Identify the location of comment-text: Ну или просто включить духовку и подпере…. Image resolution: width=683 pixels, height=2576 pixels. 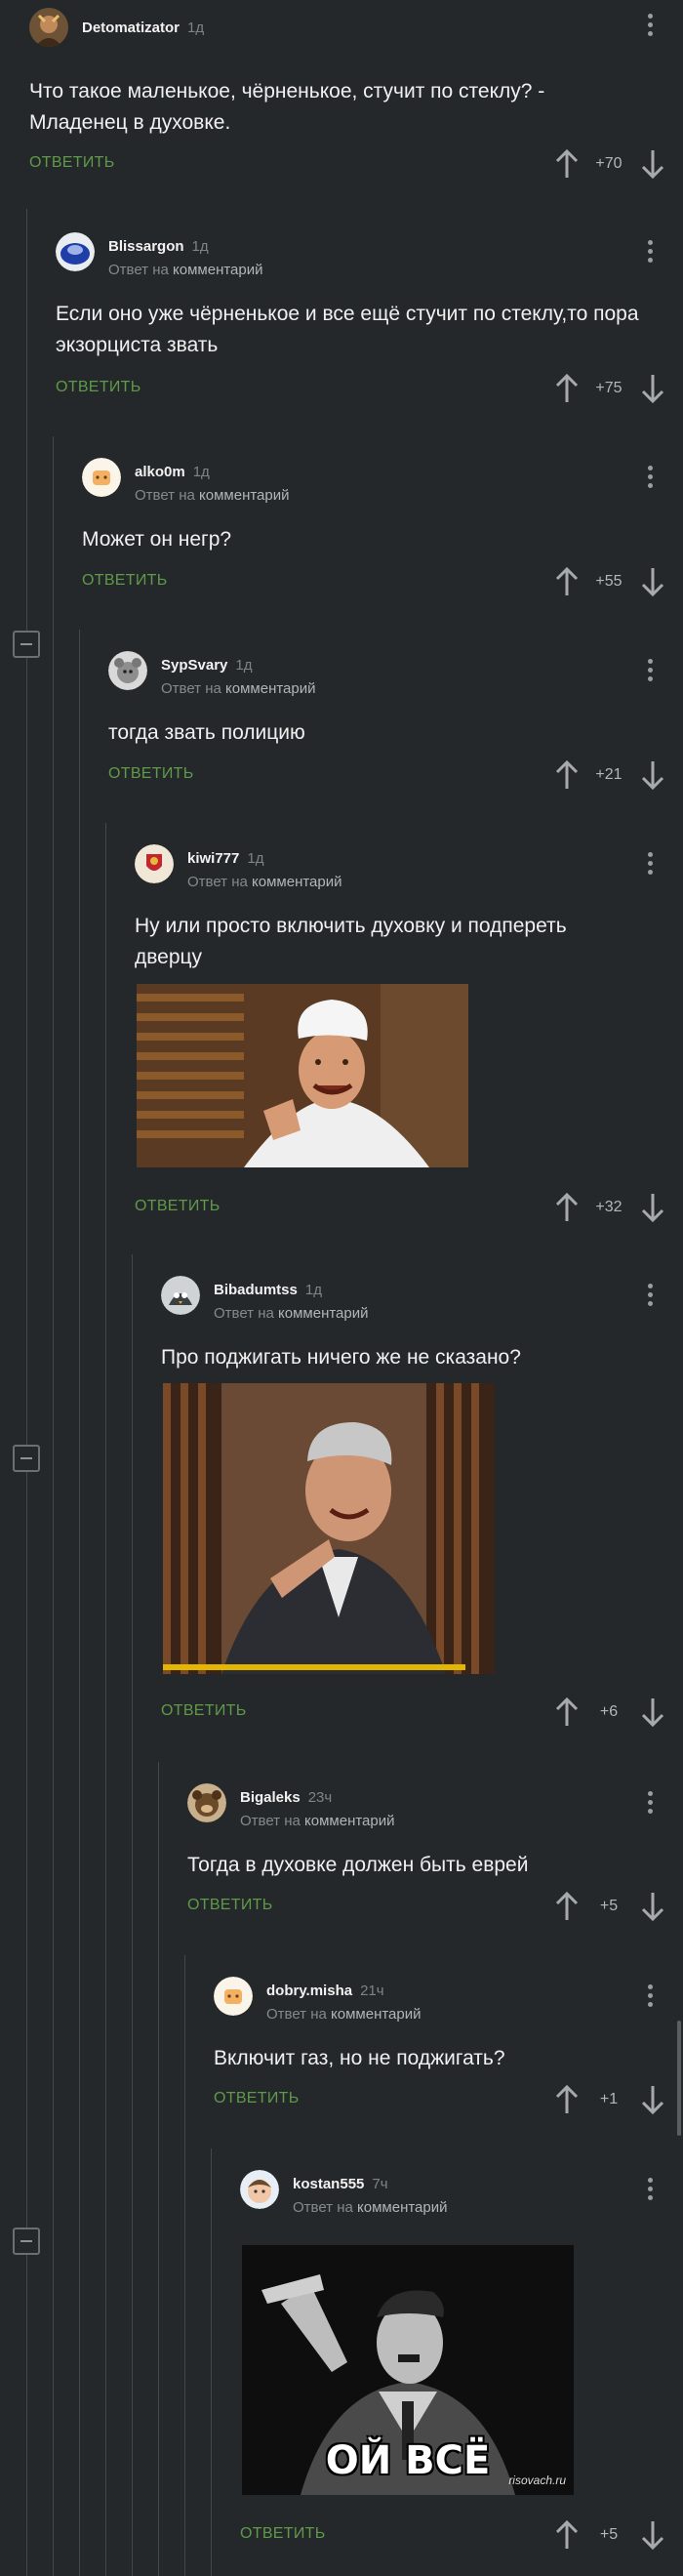
(351, 941).